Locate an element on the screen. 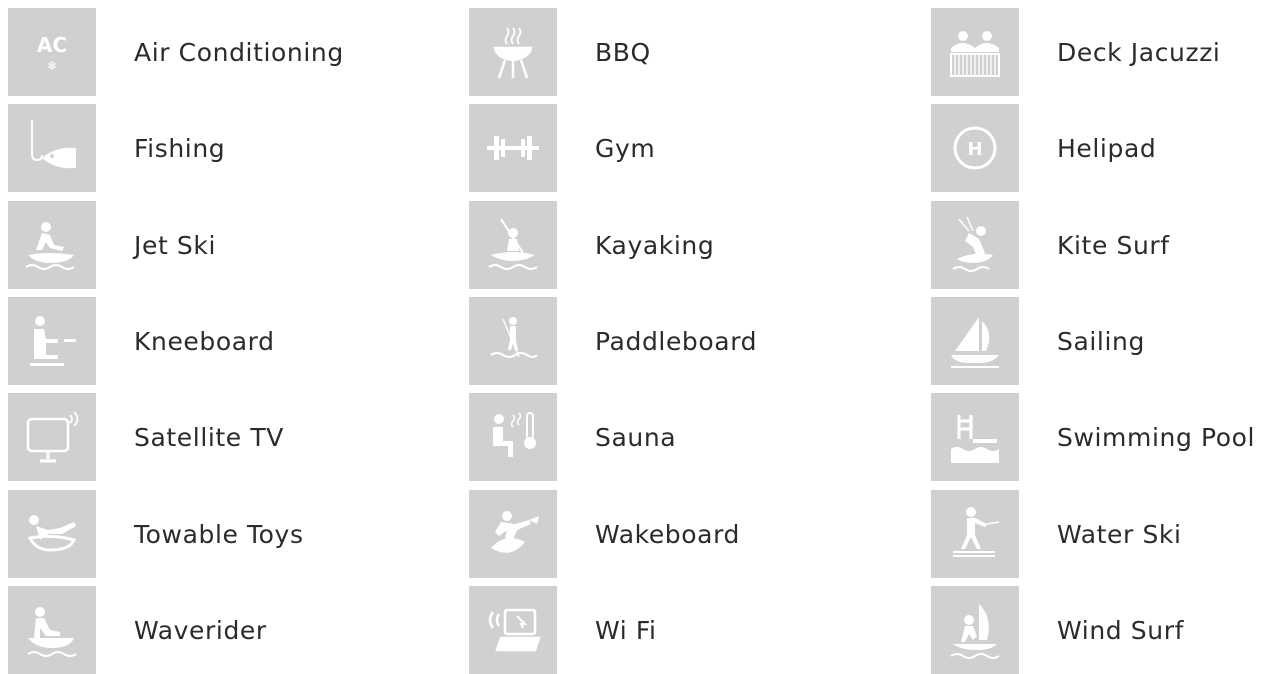 This screenshot has width=1262, height=674. kayaking-icon is located at coordinates (513, 245).